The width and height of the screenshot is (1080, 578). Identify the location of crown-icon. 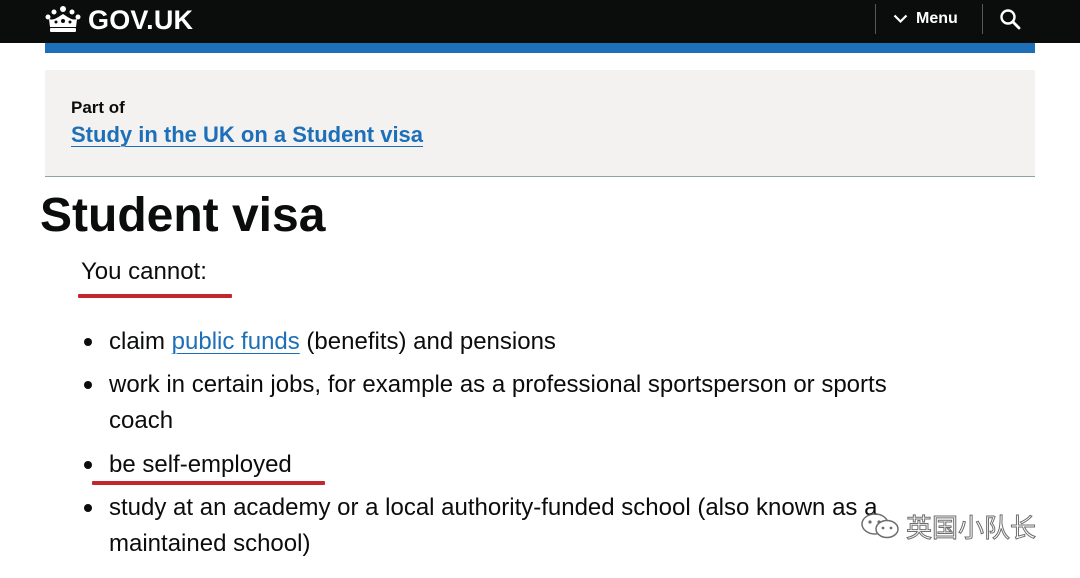
(63, 19).